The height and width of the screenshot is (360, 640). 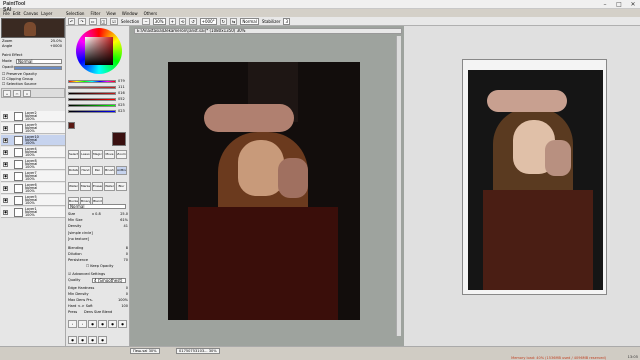 What do you see at coordinates (75, 13) in the screenshot?
I see `menu-selection: Selection` at bounding box center [75, 13].